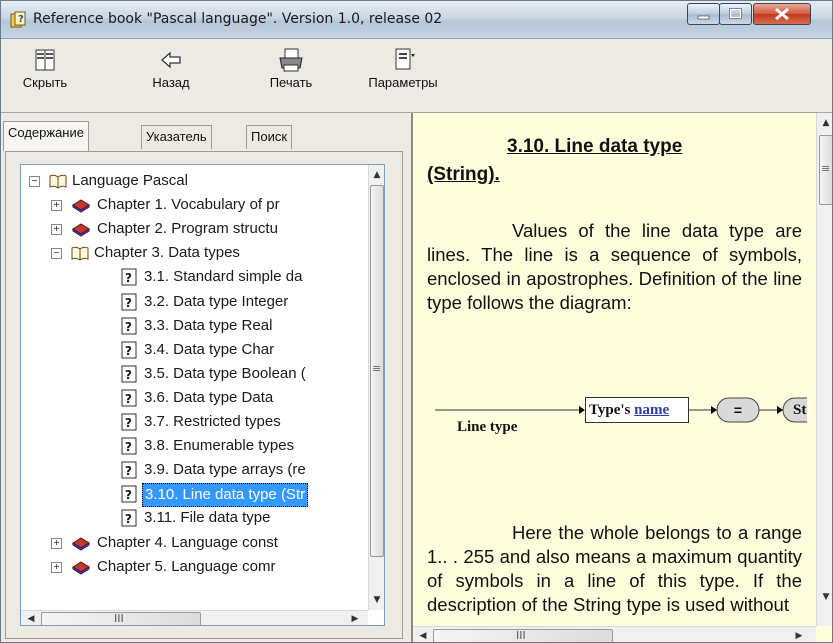 Image resolution: width=833 pixels, height=643 pixels. Describe the element at coordinates (291, 82) in the screenshot. I see `print-label: Печать` at that location.